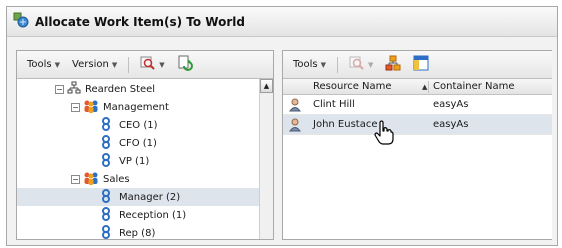 The height and width of the screenshot is (248, 562). What do you see at coordinates (90, 64) in the screenshot?
I see `version-menu-label: Version` at bounding box center [90, 64].